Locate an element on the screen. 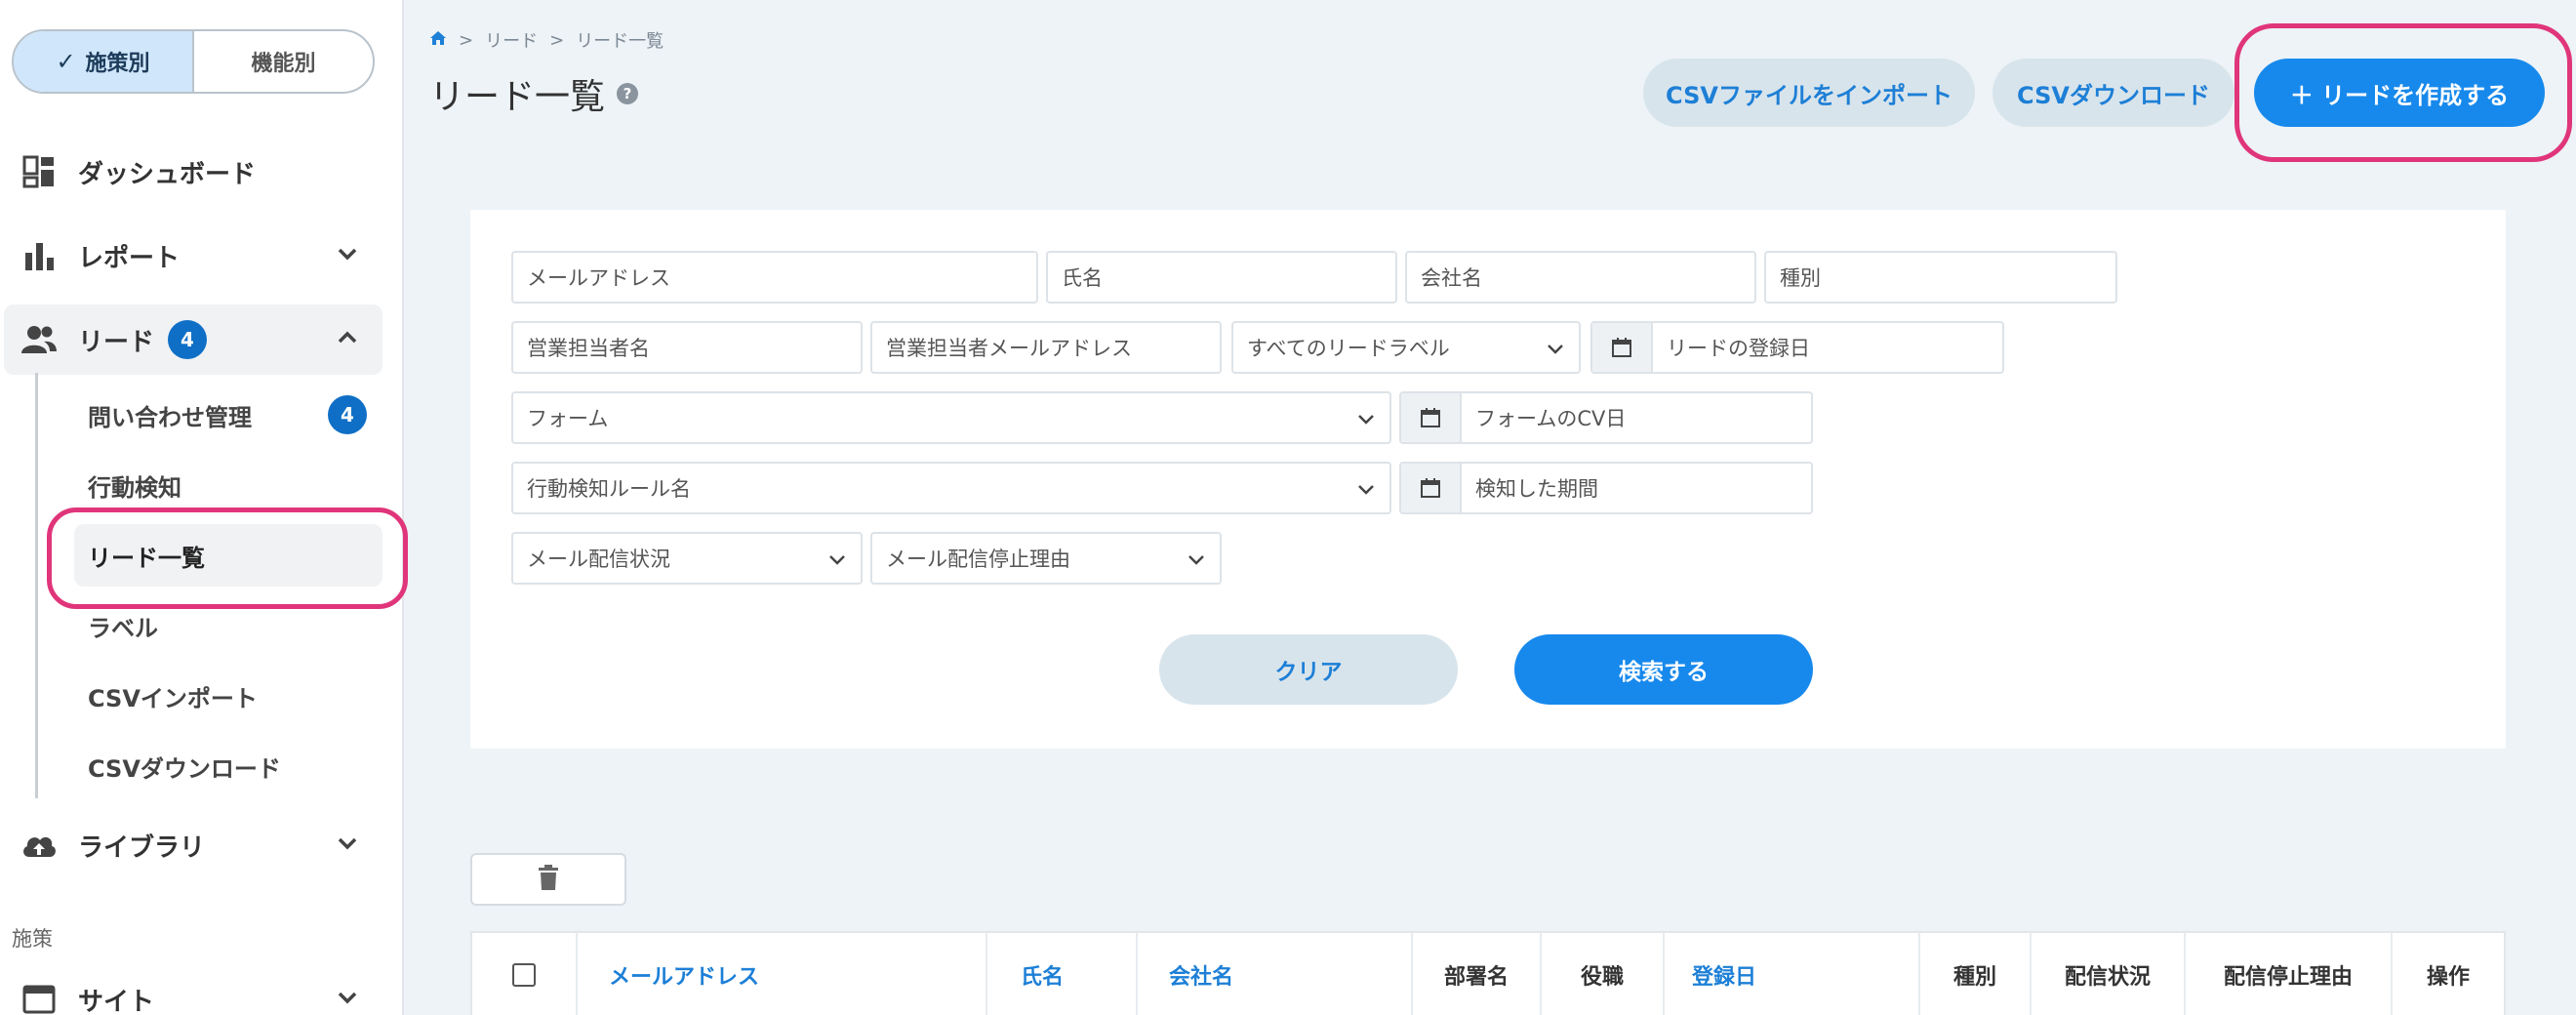  sidebar-item-dashboard: ダッシュボード is located at coordinates (193, 172).